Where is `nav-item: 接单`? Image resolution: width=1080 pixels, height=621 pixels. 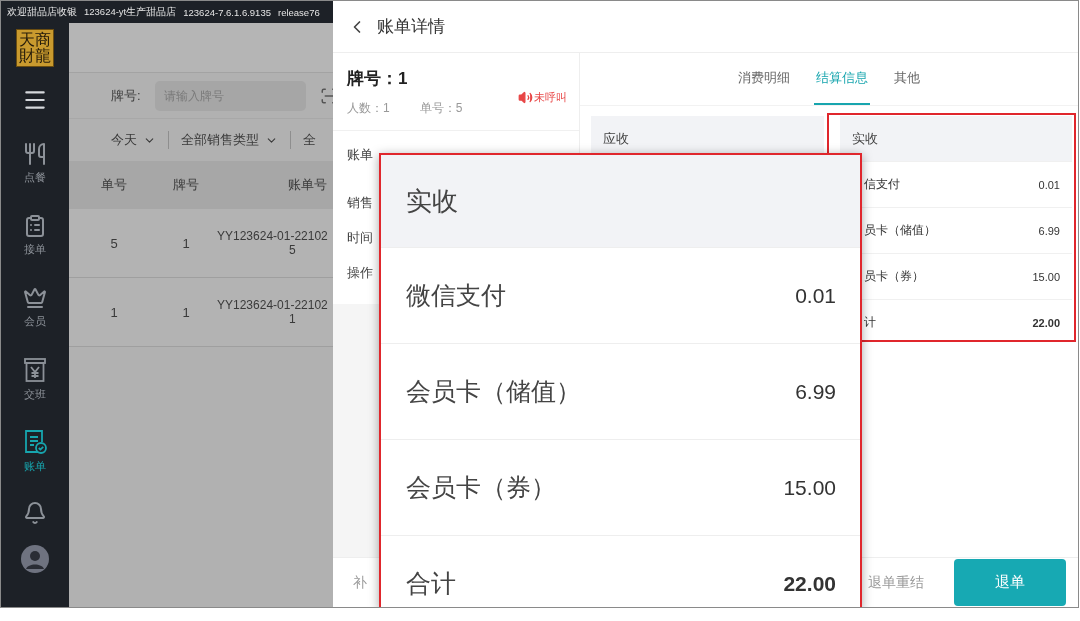 nav-item: 接单 is located at coordinates (35, 235).